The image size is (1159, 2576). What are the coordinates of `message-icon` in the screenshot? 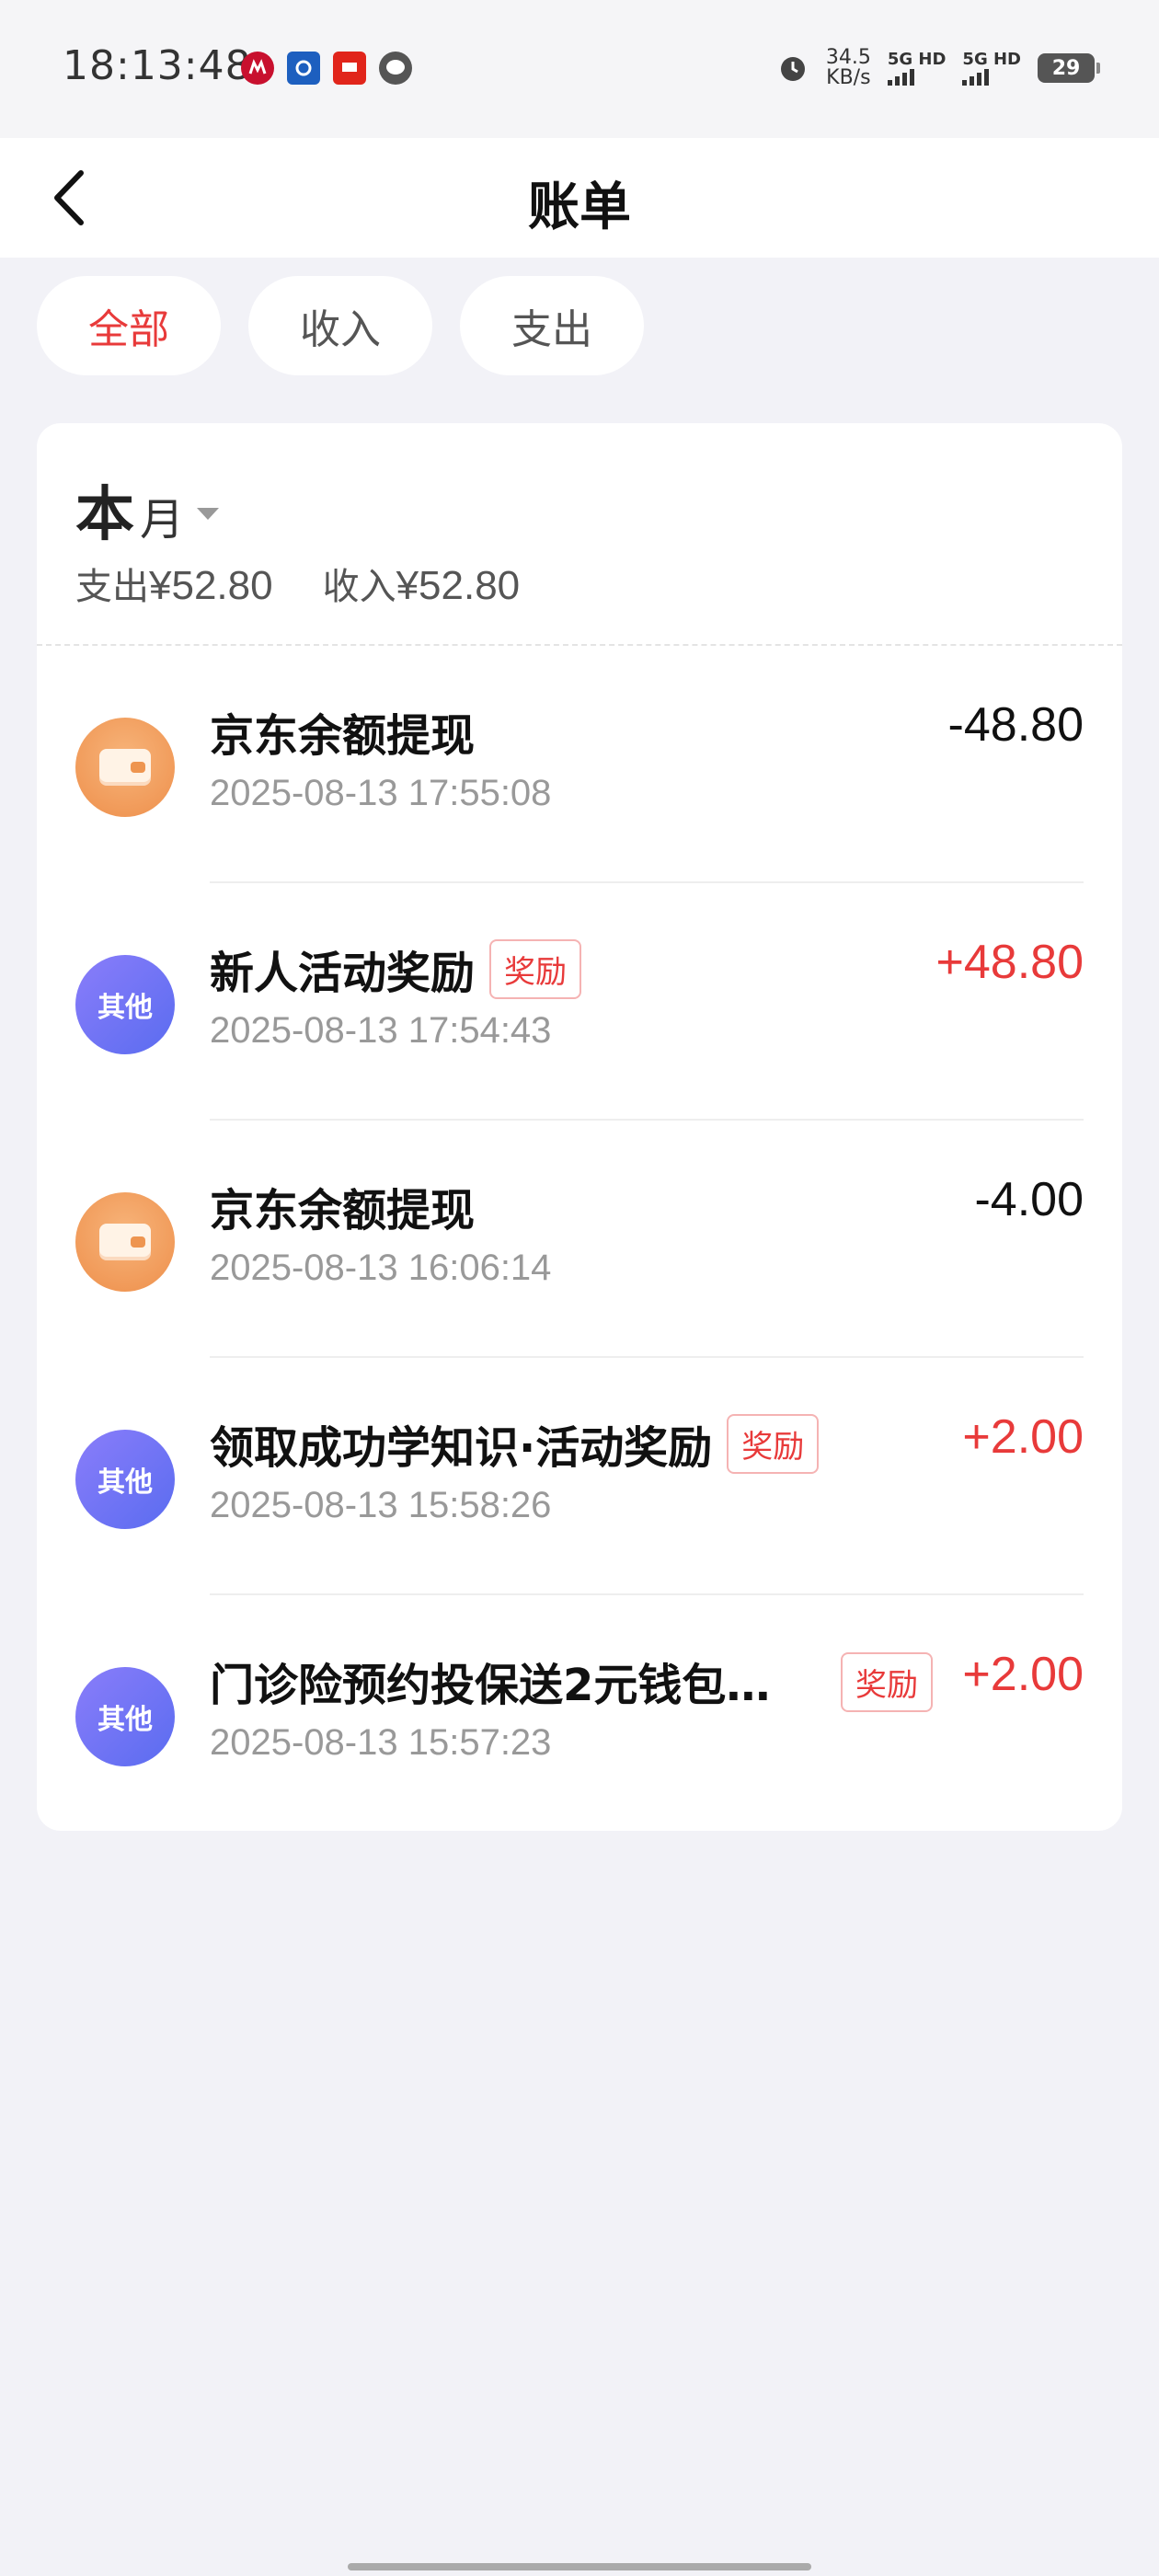 It's located at (395, 68).